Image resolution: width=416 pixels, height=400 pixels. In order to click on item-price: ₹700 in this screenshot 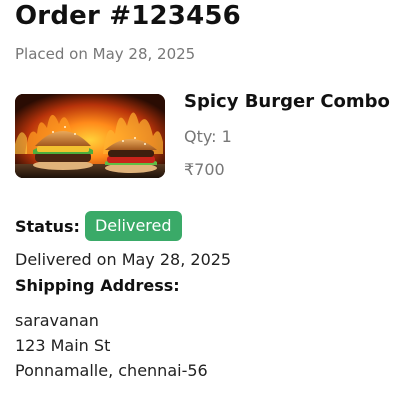, I will do `click(204, 169)`.